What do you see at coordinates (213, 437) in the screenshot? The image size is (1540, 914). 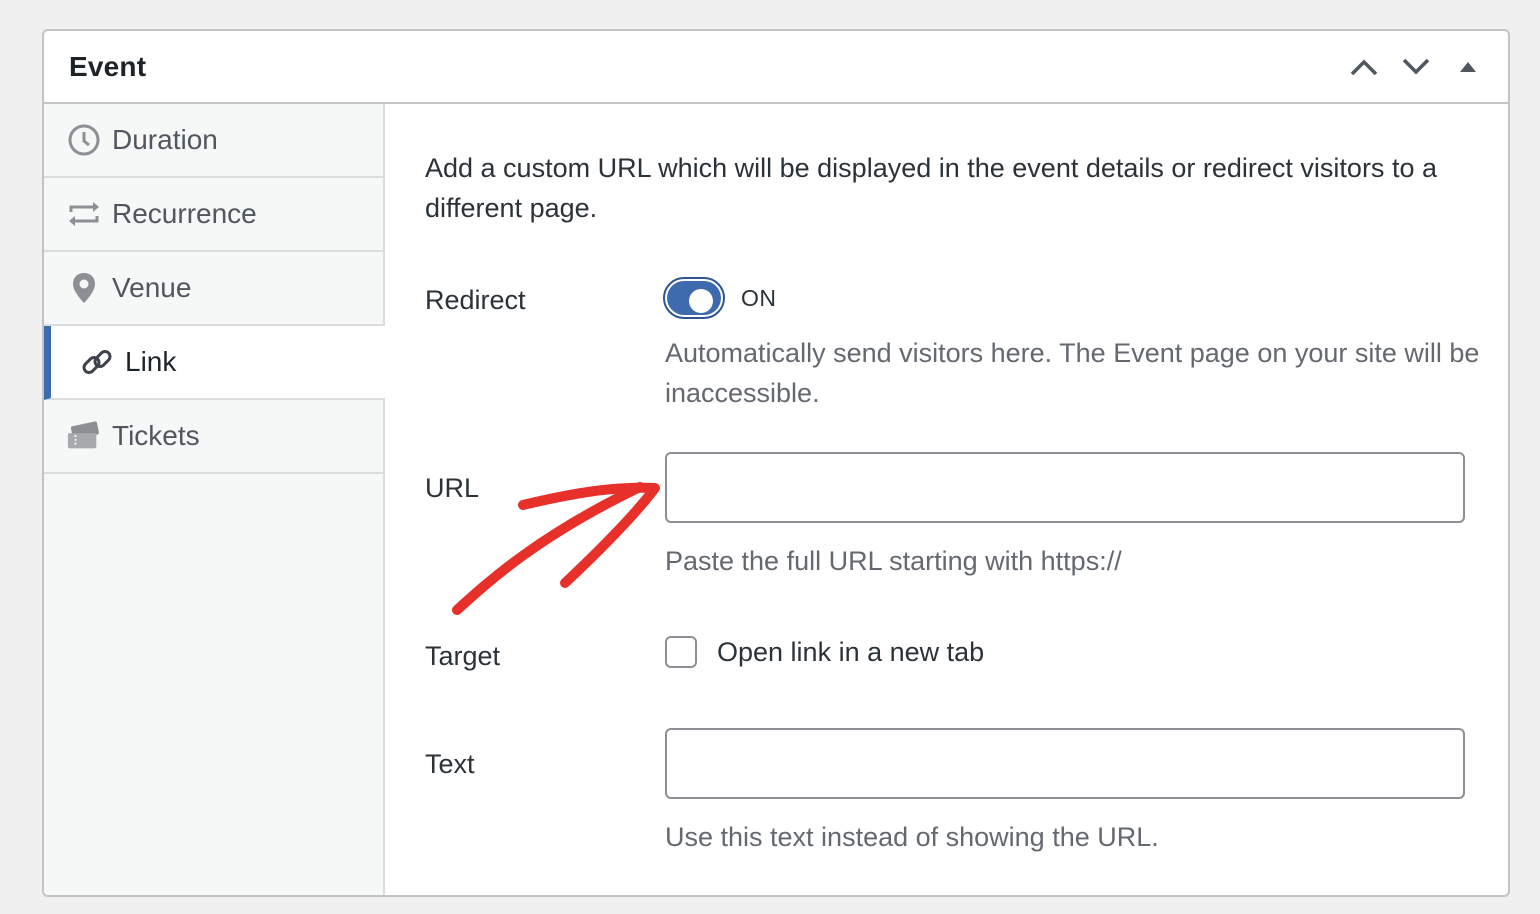 I see `tab-tickets: Tickets` at bounding box center [213, 437].